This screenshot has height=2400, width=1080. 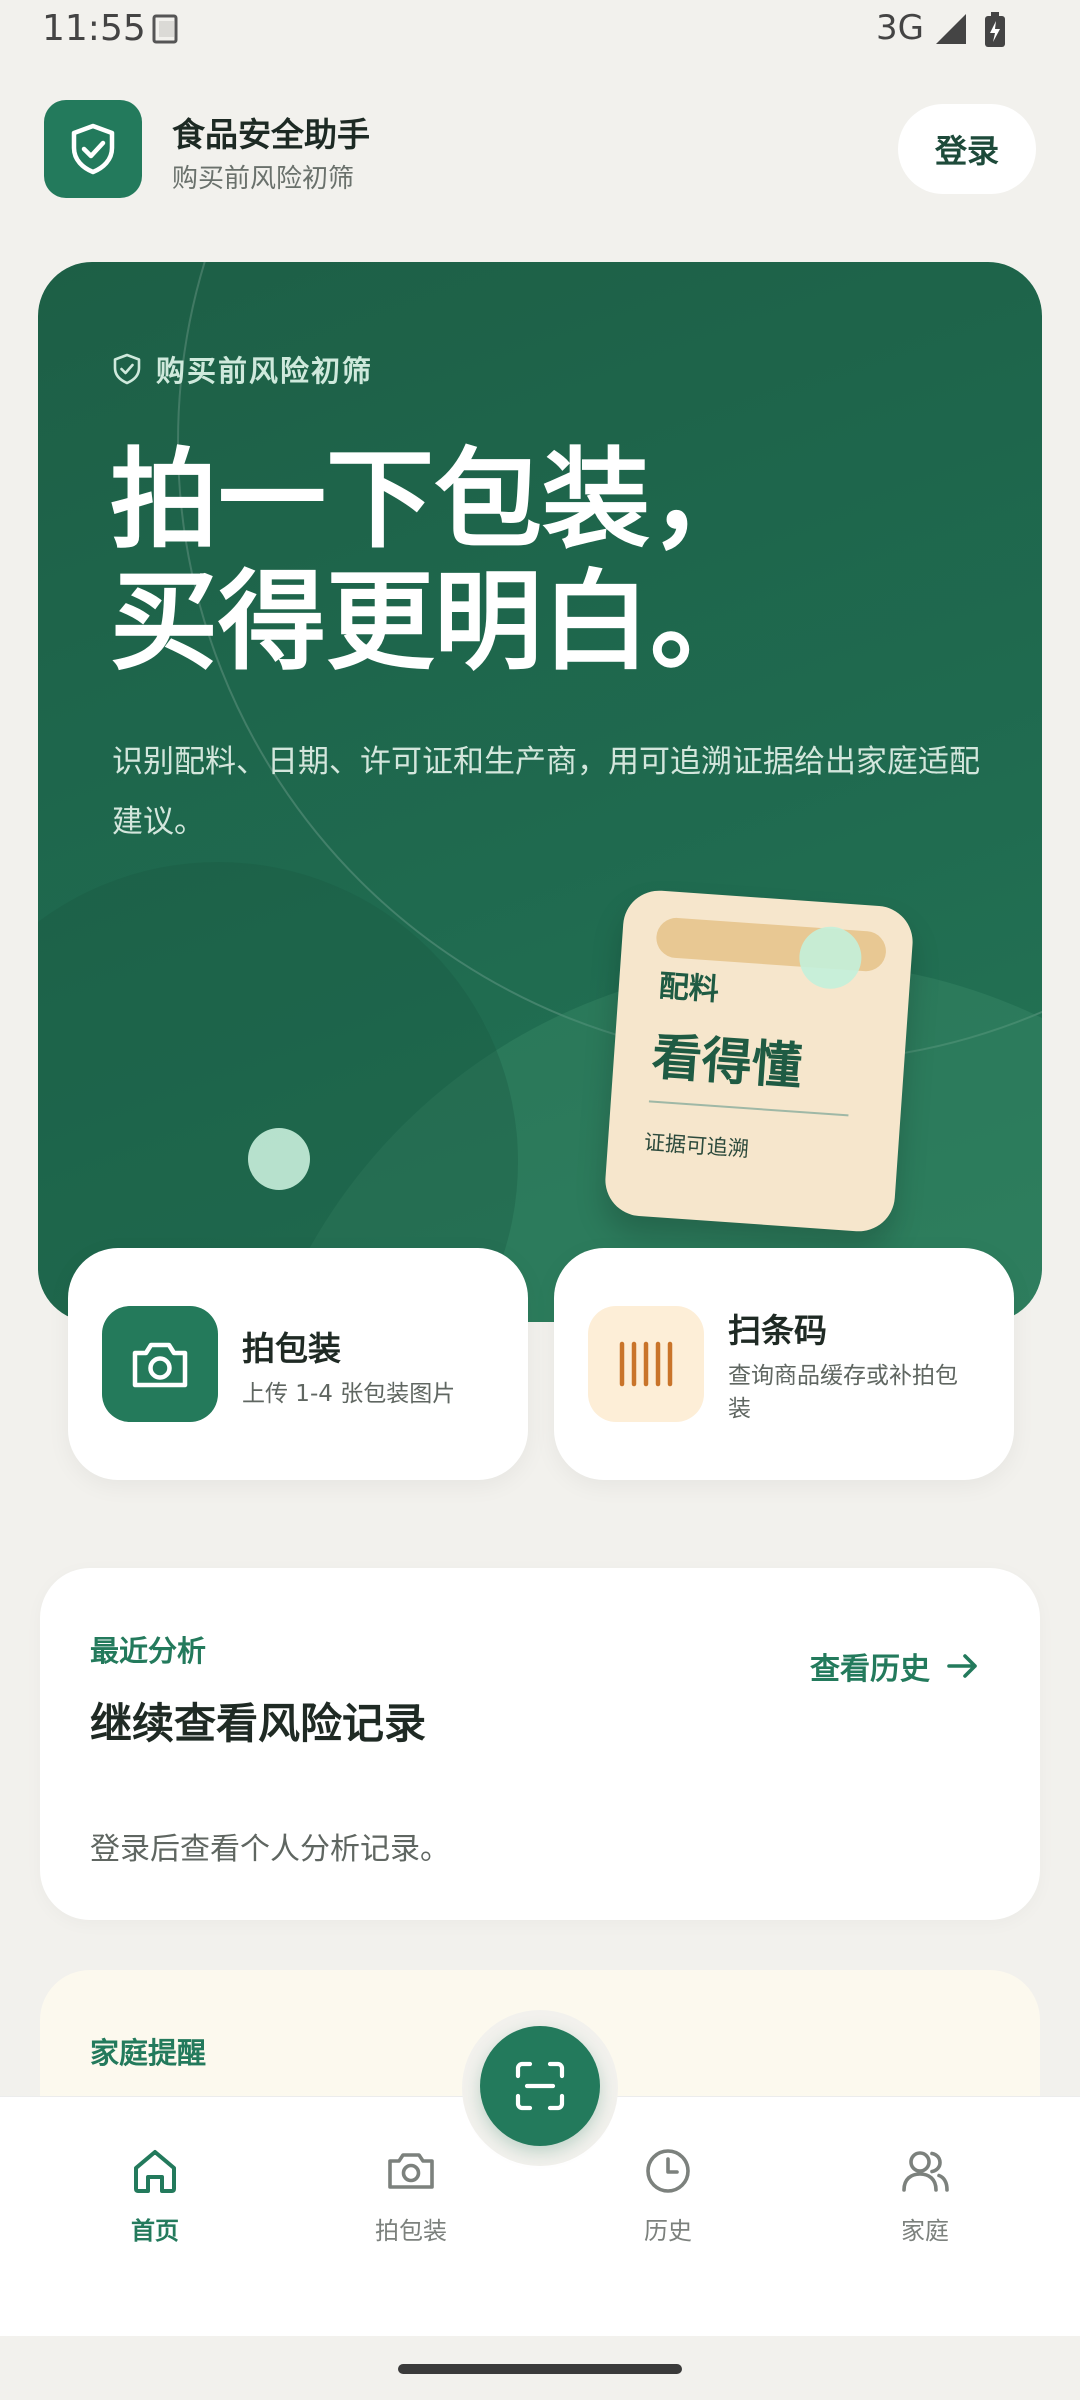 I want to click on view-history-label: 查看历史, so click(x=870, y=1669).